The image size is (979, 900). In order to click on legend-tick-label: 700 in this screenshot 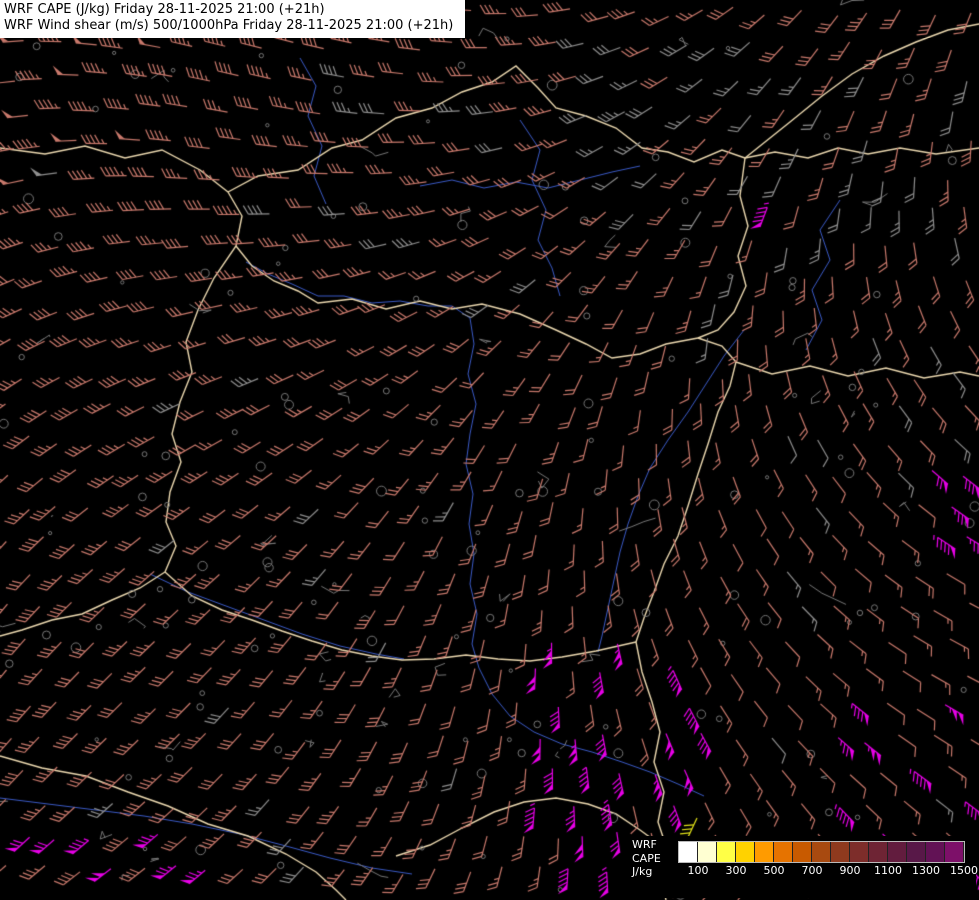, I will do `click(812, 870)`.